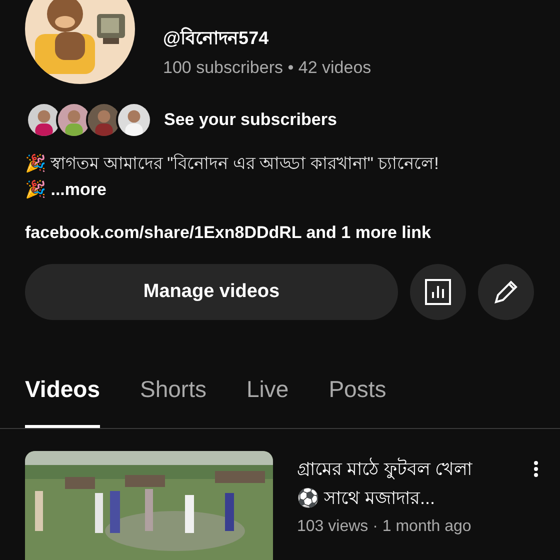 This screenshot has width=560, height=560. What do you see at coordinates (506, 292) in the screenshot?
I see `pencil-icon` at bounding box center [506, 292].